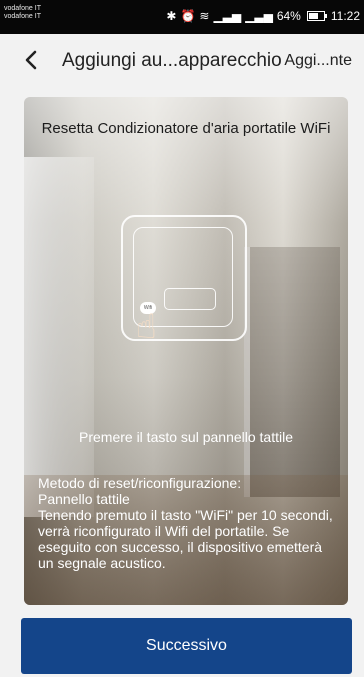  What do you see at coordinates (186, 437) in the screenshot?
I see `instruction-text: Premere il tasto sul pannello tattile` at bounding box center [186, 437].